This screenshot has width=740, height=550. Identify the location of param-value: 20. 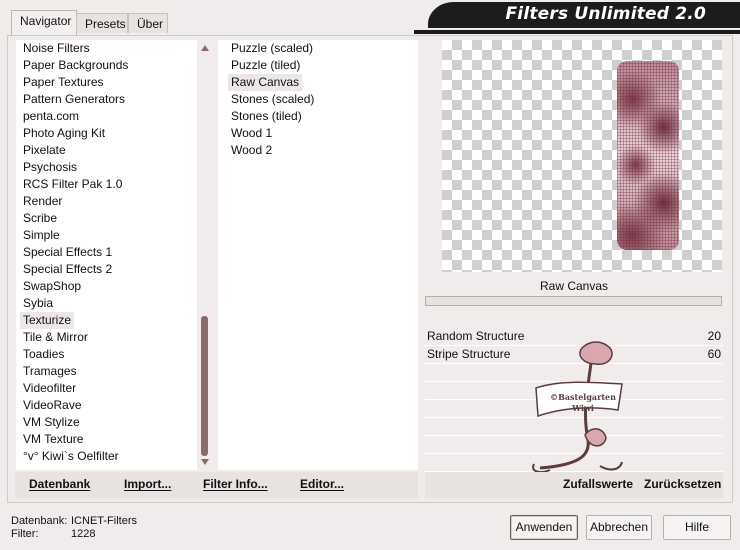
(714, 336).